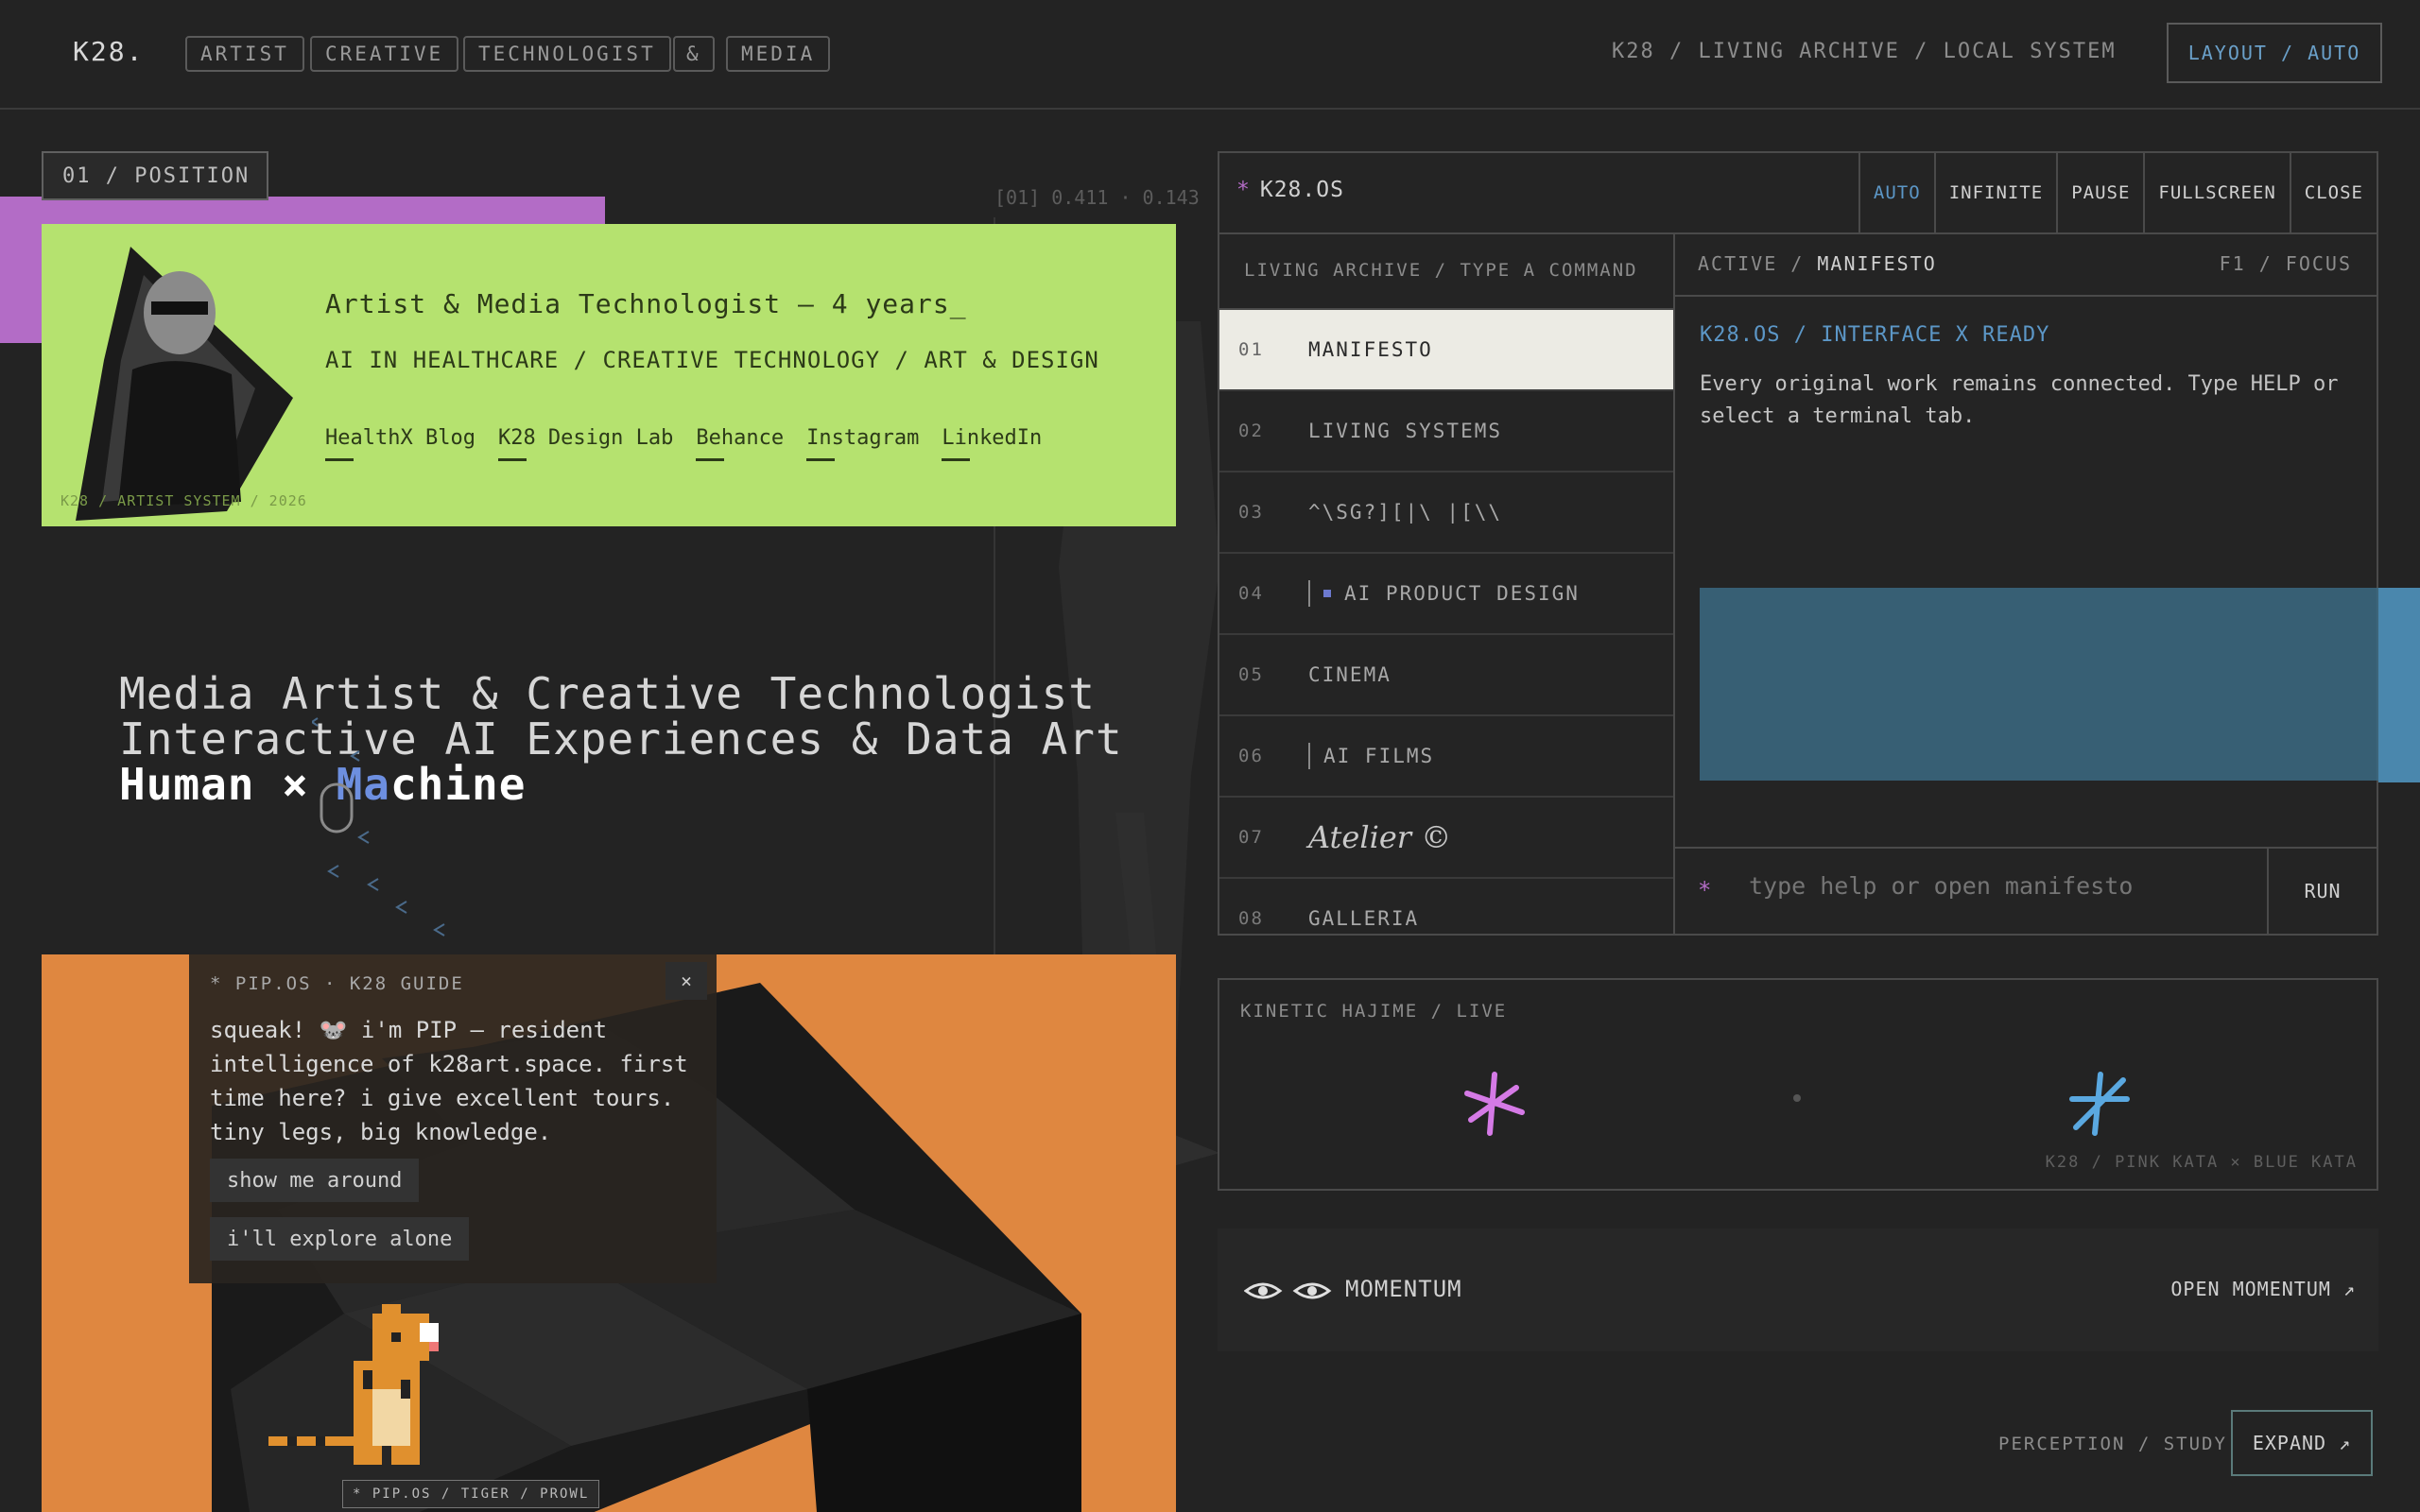 This screenshot has height=1512, width=2420. What do you see at coordinates (1446, 757) in the screenshot?
I see `archive-item-ai-films: 06 AI FILMS` at bounding box center [1446, 757].